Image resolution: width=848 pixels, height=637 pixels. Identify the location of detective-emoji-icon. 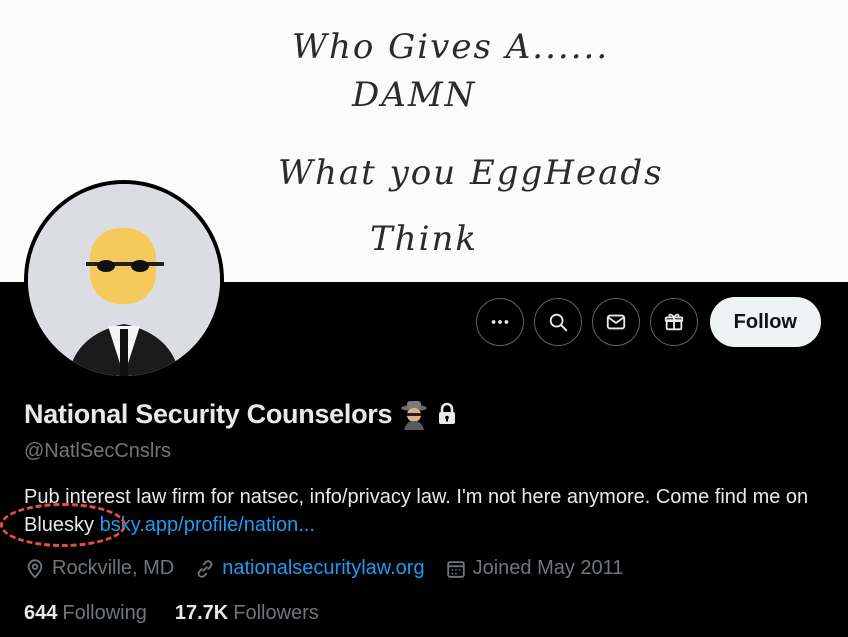
(414, 415).